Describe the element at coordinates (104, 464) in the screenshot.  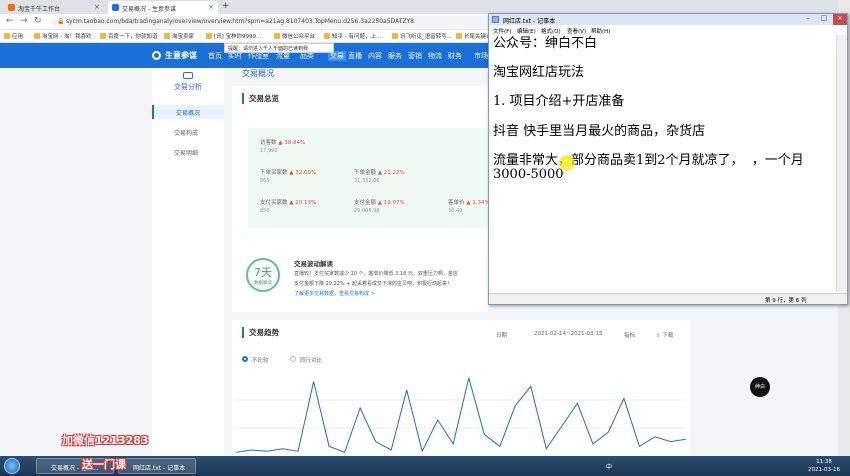
I see `watermark-text: 送一门课` at that location.